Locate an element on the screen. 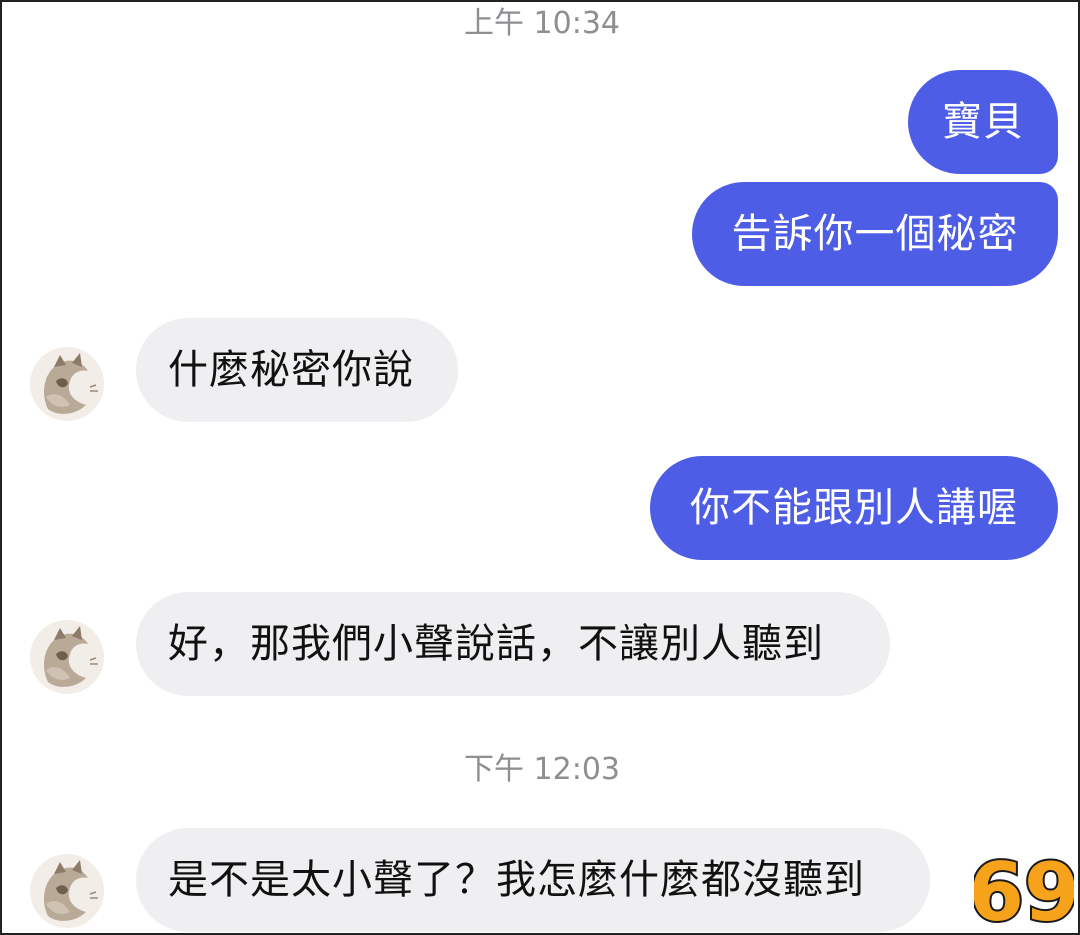 The width and height of the screenshot is (1080, 935). message-bubble-outgoing: 你不能跟別人講喔 is located at coordinates (854, 508).